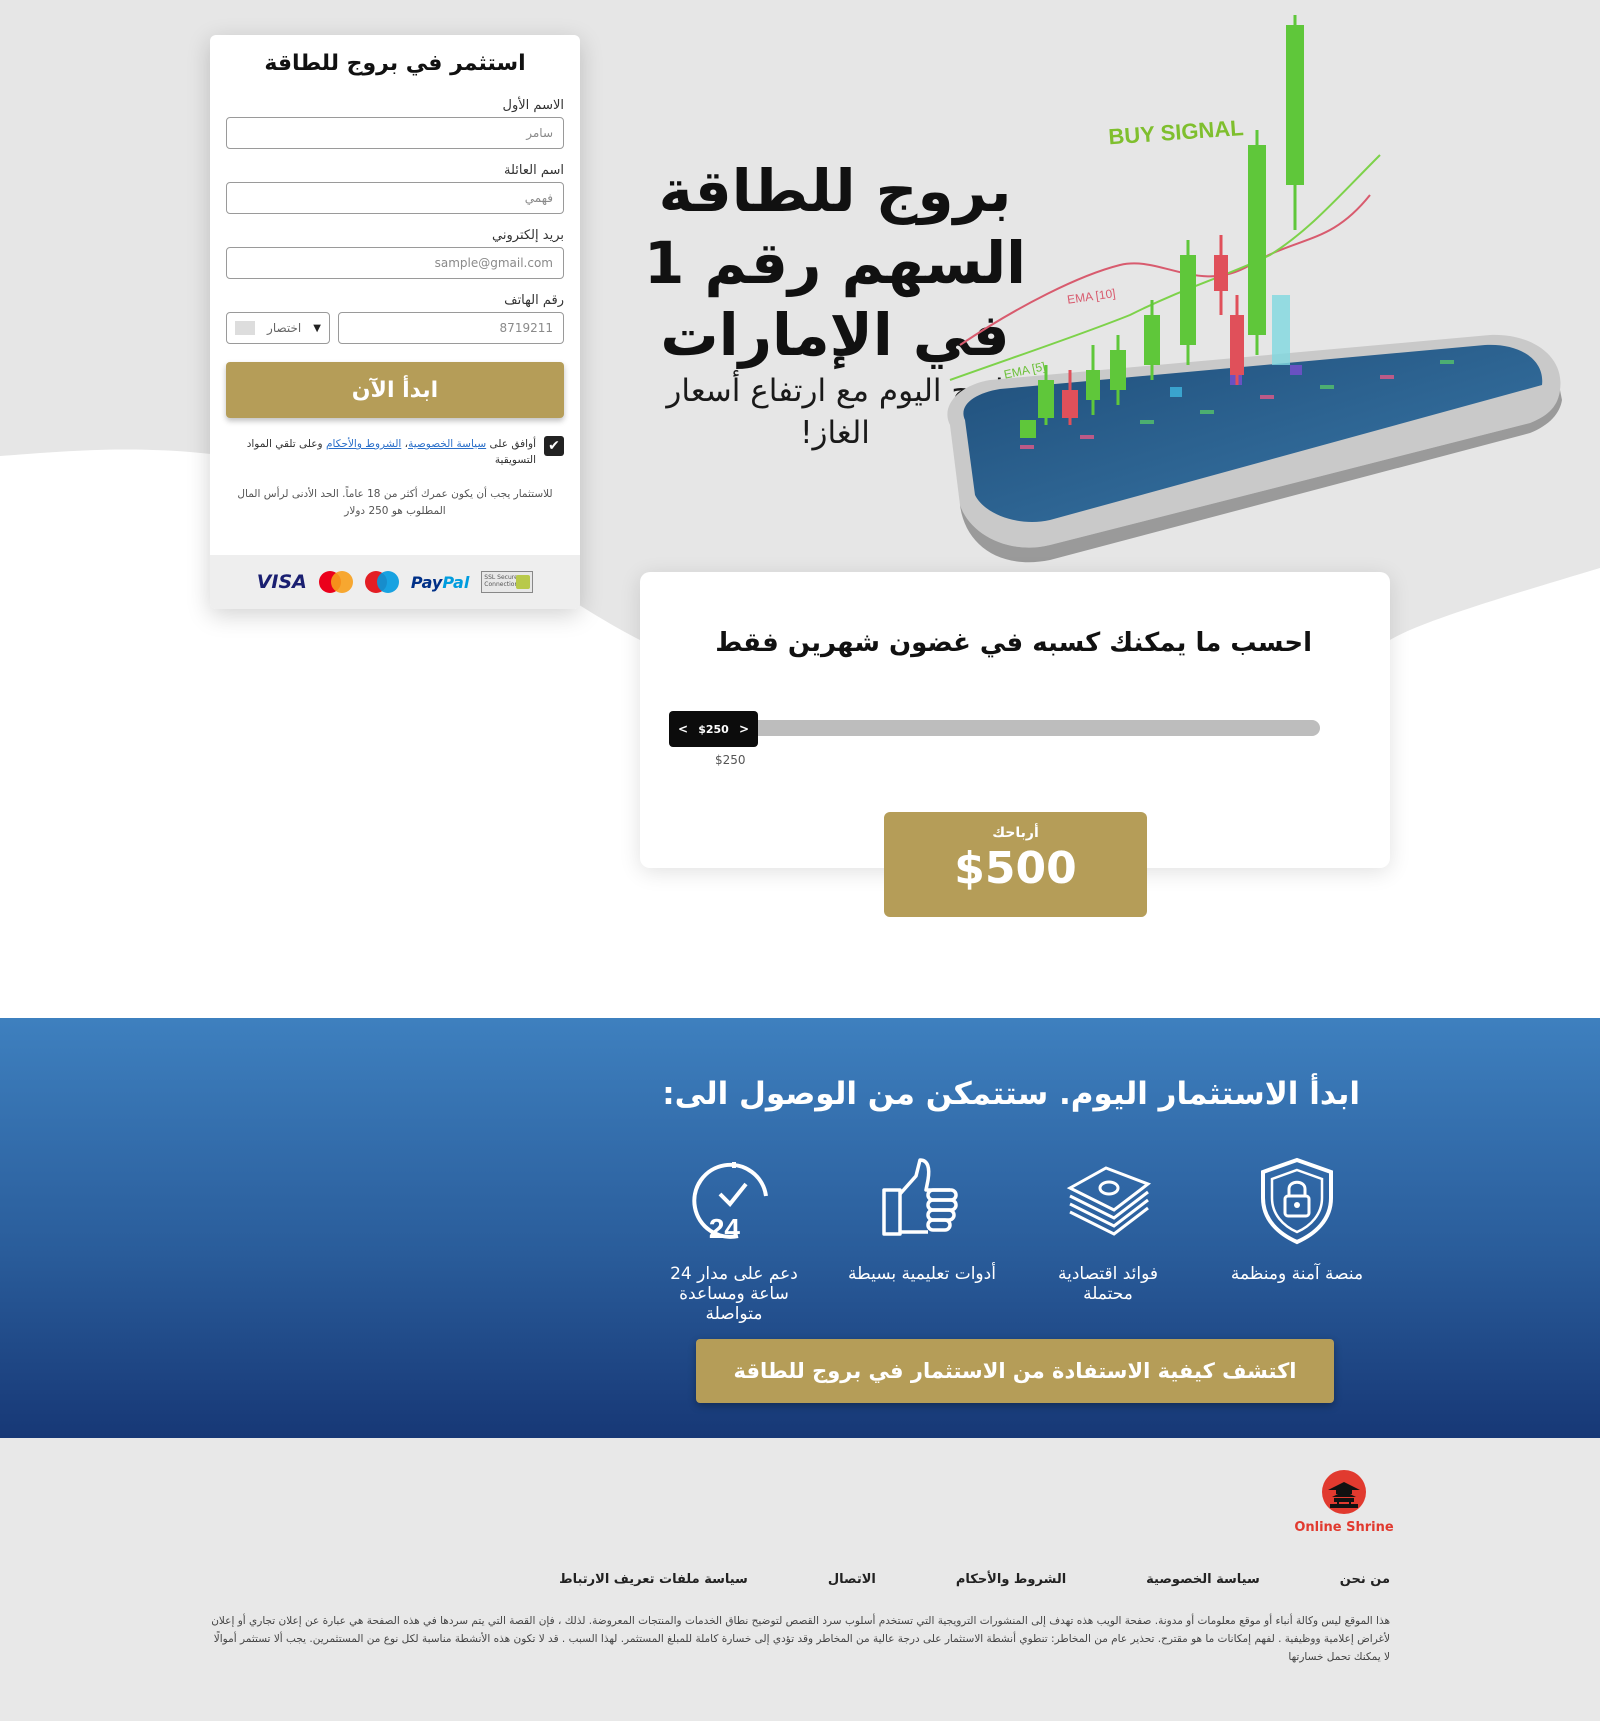 Image resolution: width=1600 pixels, height=1721 pixels. I want to click on visa-logo: VISA, so click(281, 582).